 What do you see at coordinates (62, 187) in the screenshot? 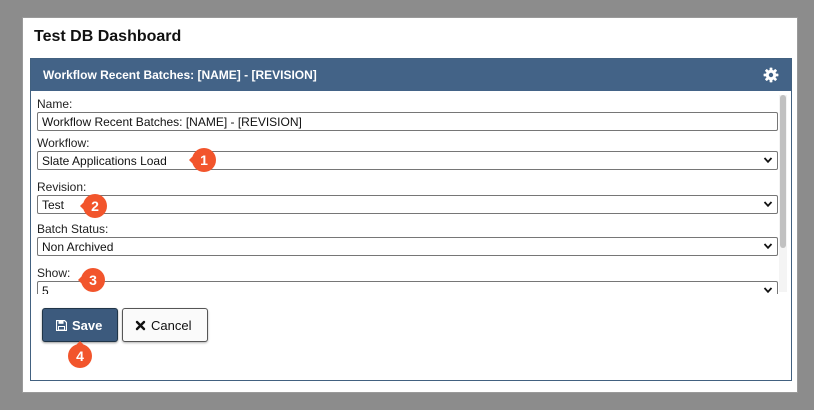
I see `revision-label: Revision:` at bounding box center [62, 187].